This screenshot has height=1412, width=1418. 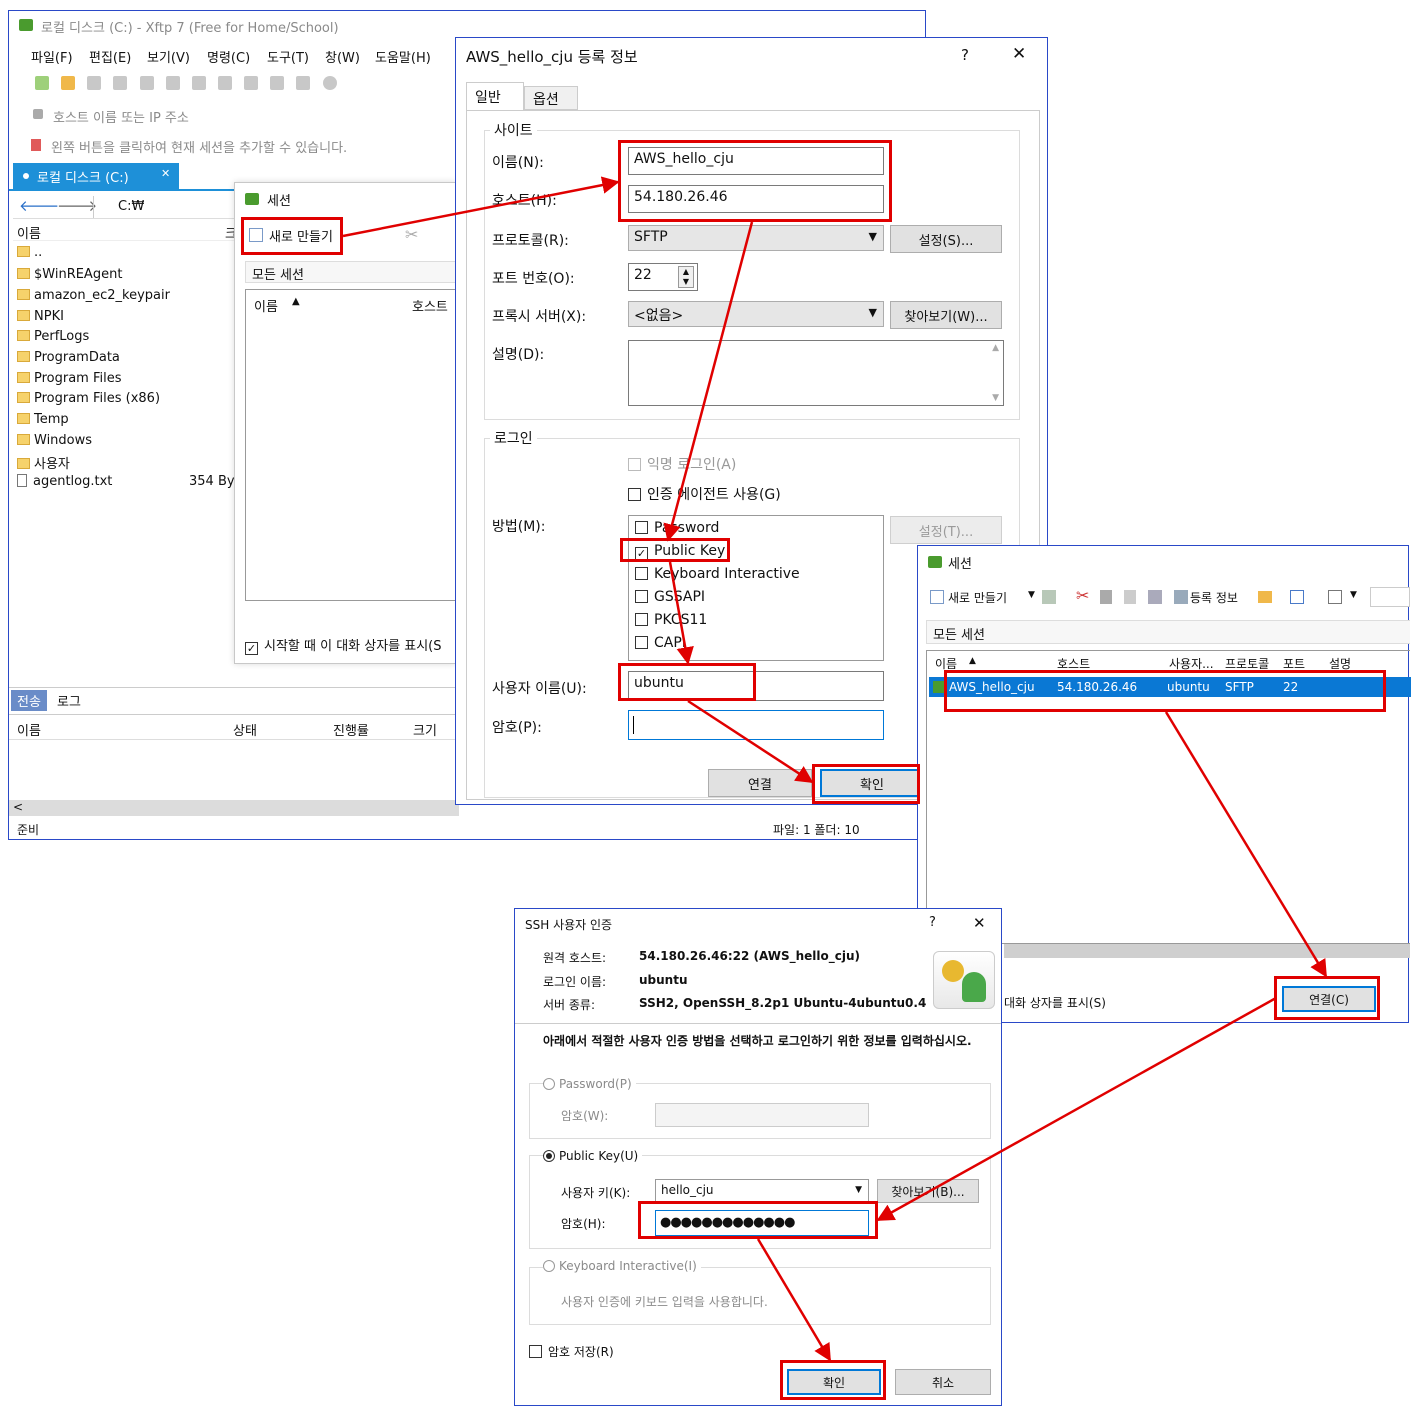 What do you see at coordinates (641, 596) in the screenshot?
I see `method-gssapi-checkbox` at bounding box center [641, 596].